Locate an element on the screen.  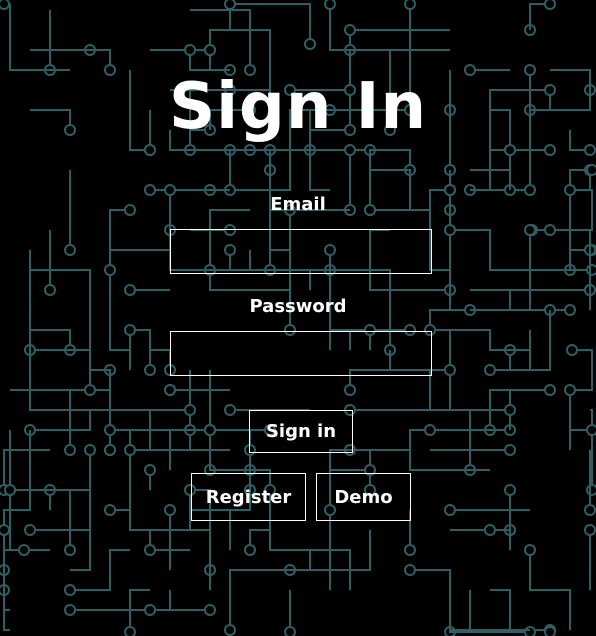
register-button: Register is located at coordinates (248, 497).